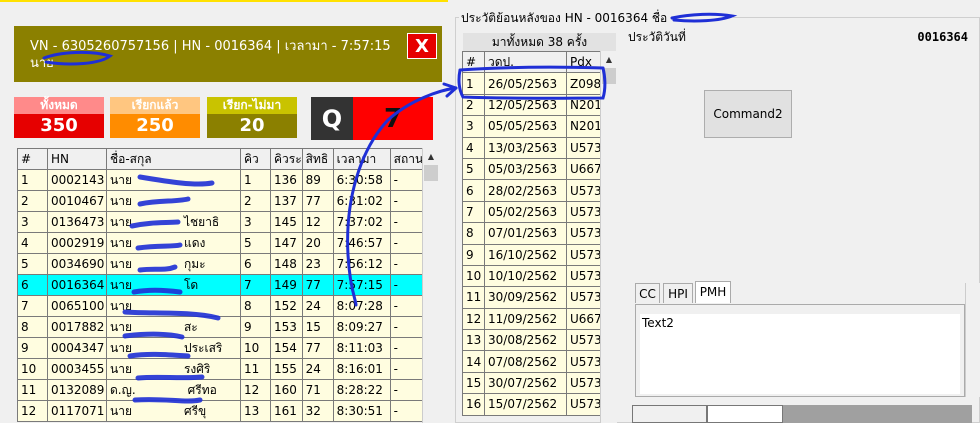  What do you see at coordinates (77, 180) in the screenshot?
I see `col-hn-cell: 0002143` at bounding box center [77, 180].